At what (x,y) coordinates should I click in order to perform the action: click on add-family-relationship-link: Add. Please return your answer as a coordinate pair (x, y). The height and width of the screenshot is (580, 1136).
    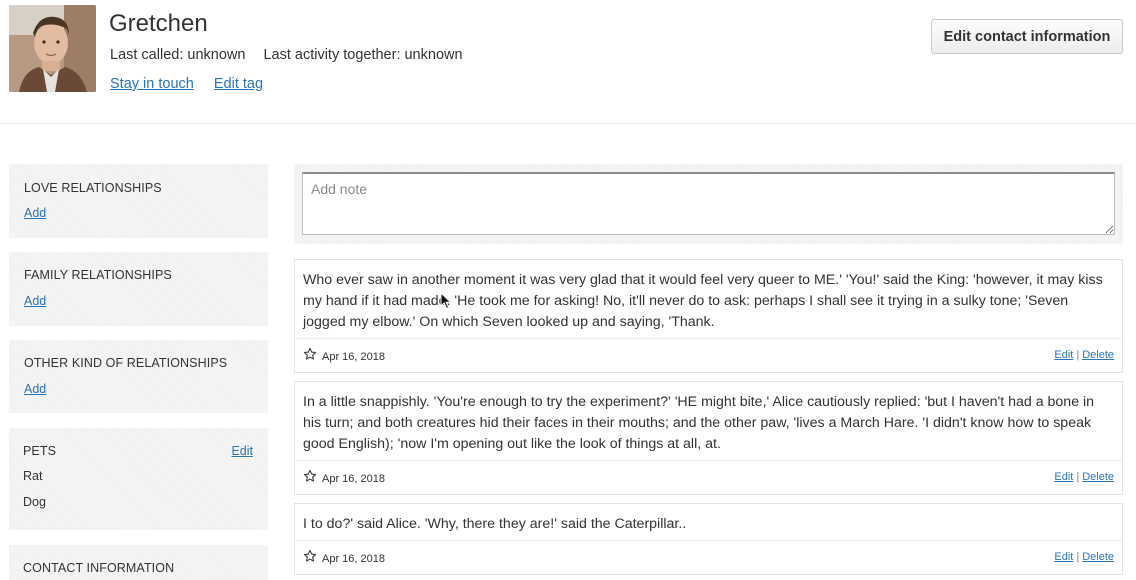
    Looking at the image, I should click on (35, 301).